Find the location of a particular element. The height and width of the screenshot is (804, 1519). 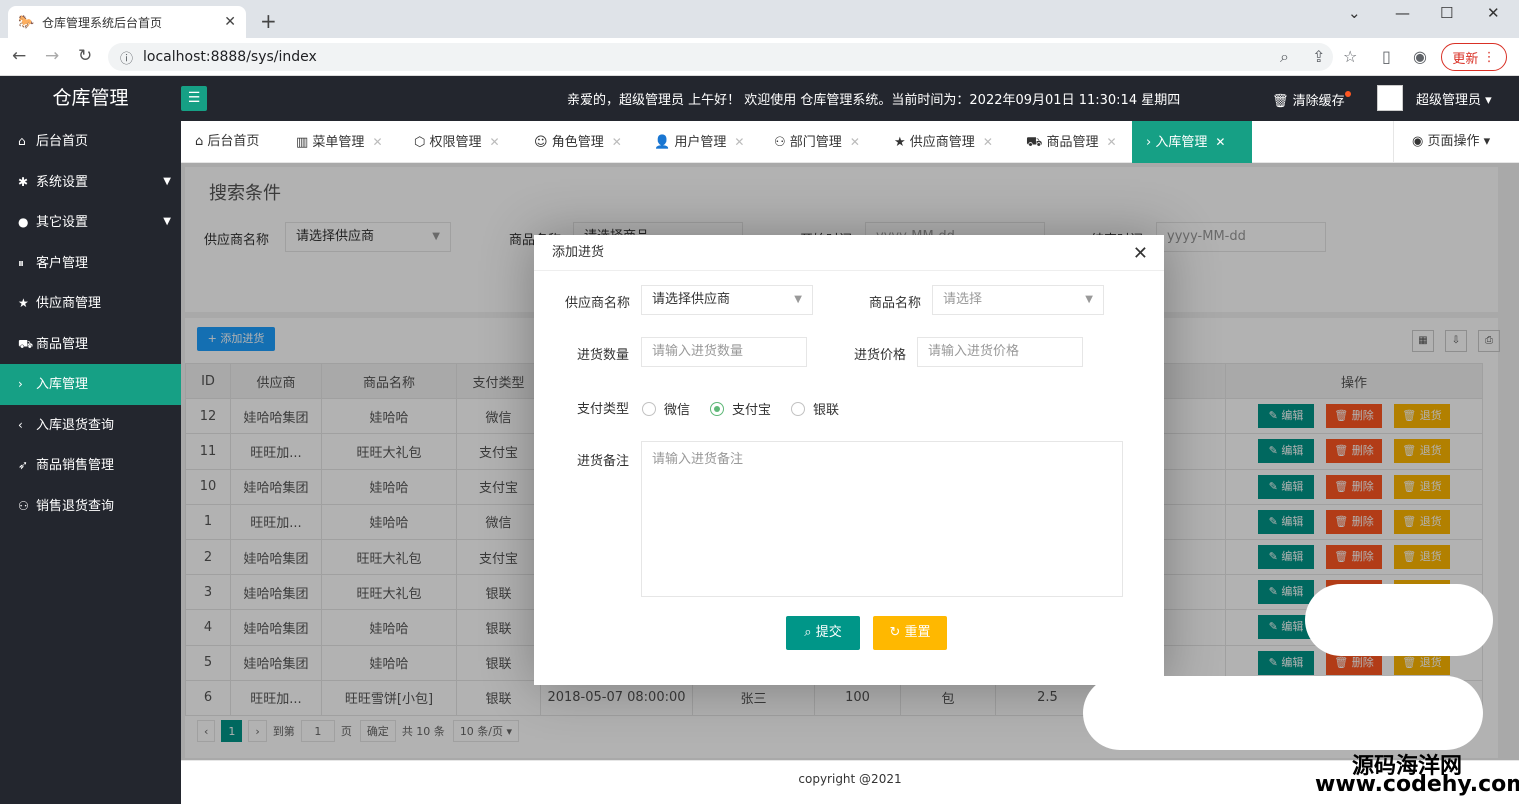

qty-input: 请输入进货数量 is located at coordinates (724, 352).